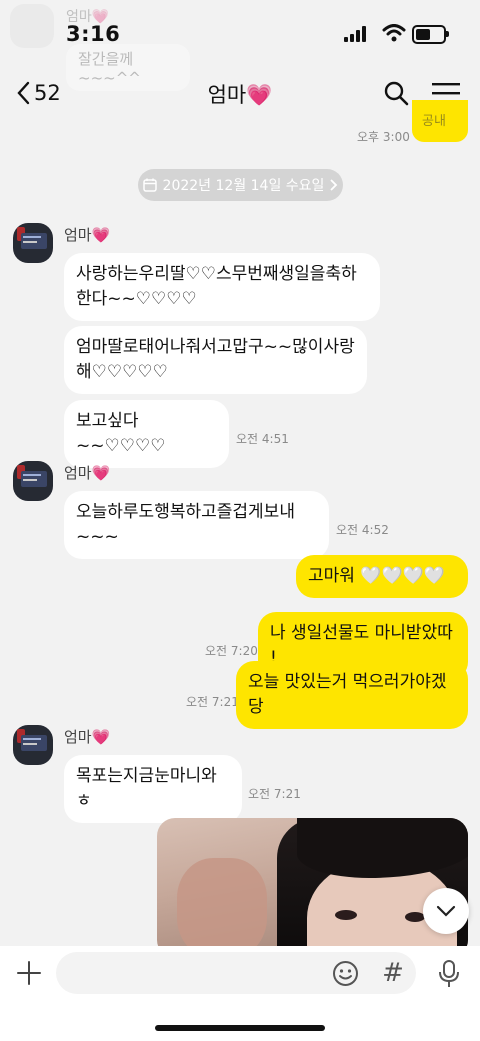  Describe the element at coordinates (149, 185) in the screenshot. I see `calendar-icon` at that location.